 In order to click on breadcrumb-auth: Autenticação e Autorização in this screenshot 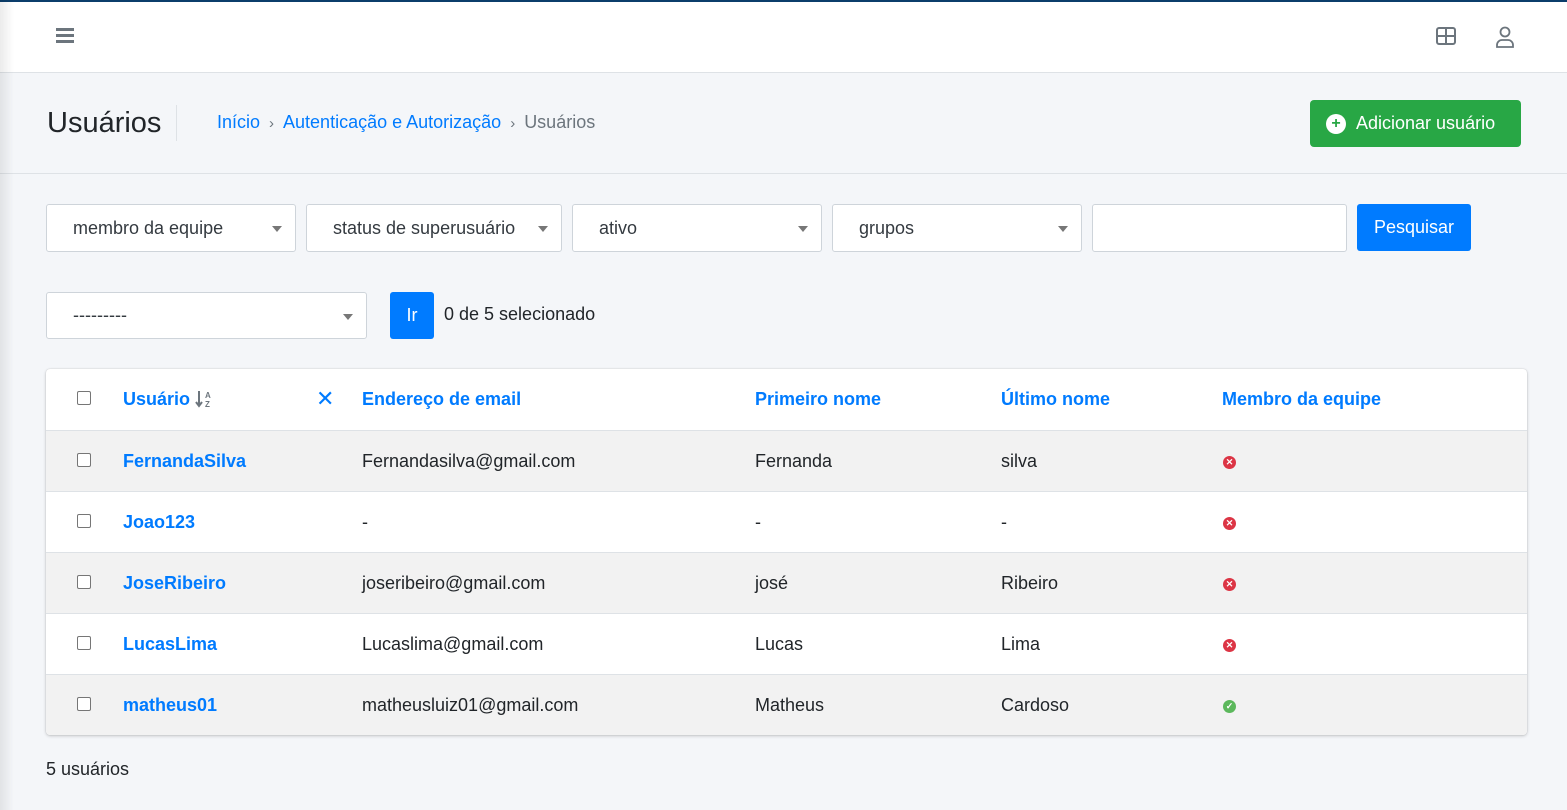, I will do `click(392, 122)`.